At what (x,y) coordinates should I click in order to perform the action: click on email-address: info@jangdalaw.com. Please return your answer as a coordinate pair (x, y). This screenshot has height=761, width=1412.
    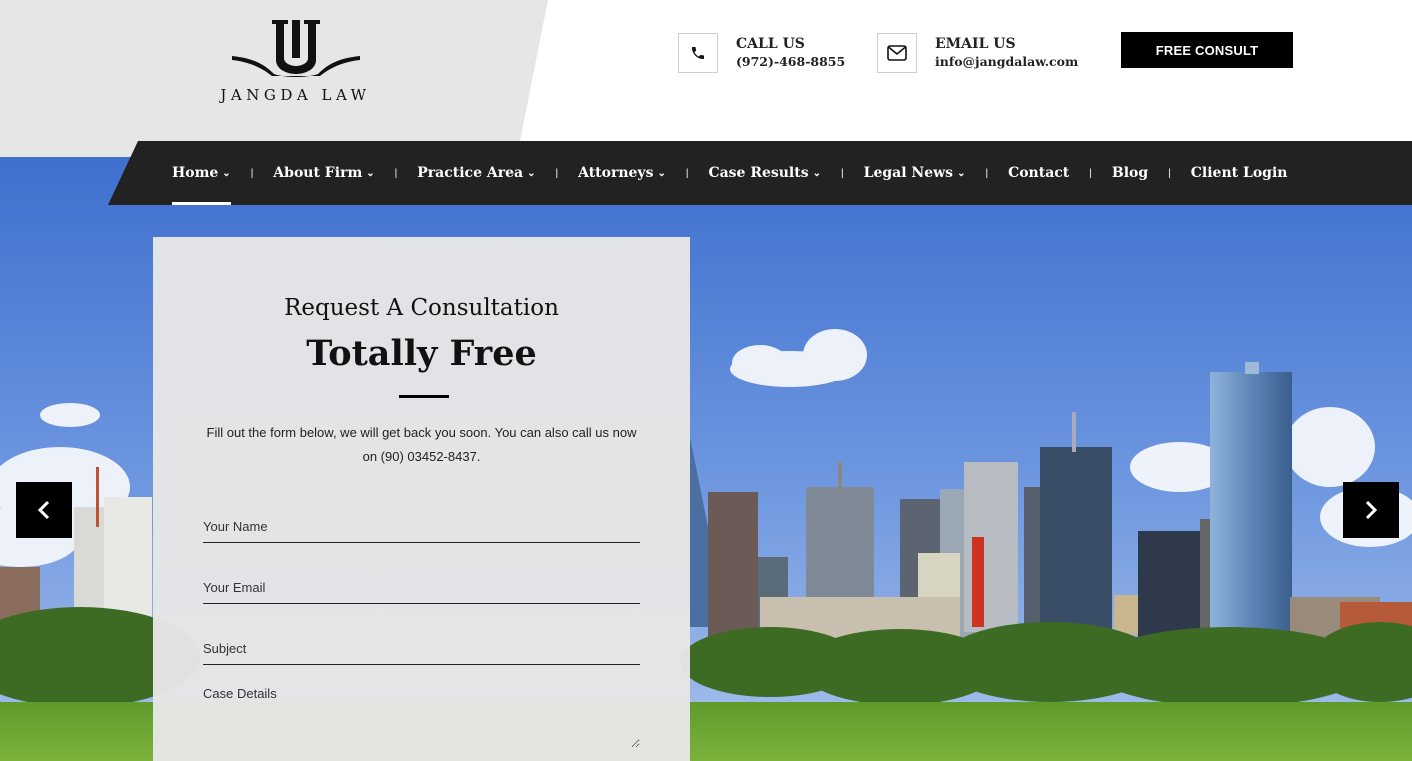
    Looking at the image, I should click on (1006, 61).